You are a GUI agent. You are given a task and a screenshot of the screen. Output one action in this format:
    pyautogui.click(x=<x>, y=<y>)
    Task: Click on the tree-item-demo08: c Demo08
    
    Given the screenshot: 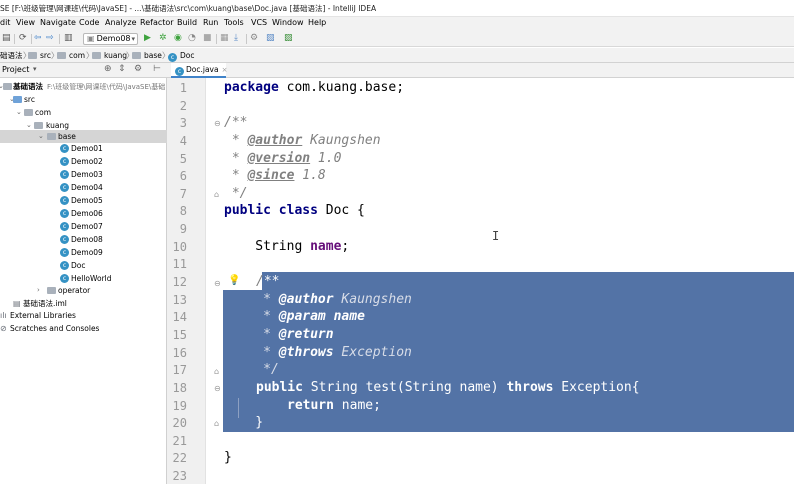 What is the action you would take?
    pyautogui.click(x=83, y=239)
    